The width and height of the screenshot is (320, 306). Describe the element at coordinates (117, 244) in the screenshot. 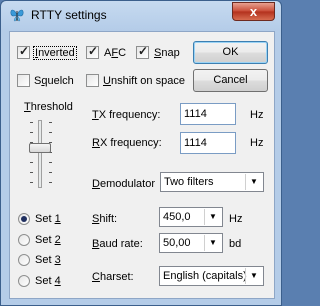

I see `baud-rate-label: Baud rate:` at that location.